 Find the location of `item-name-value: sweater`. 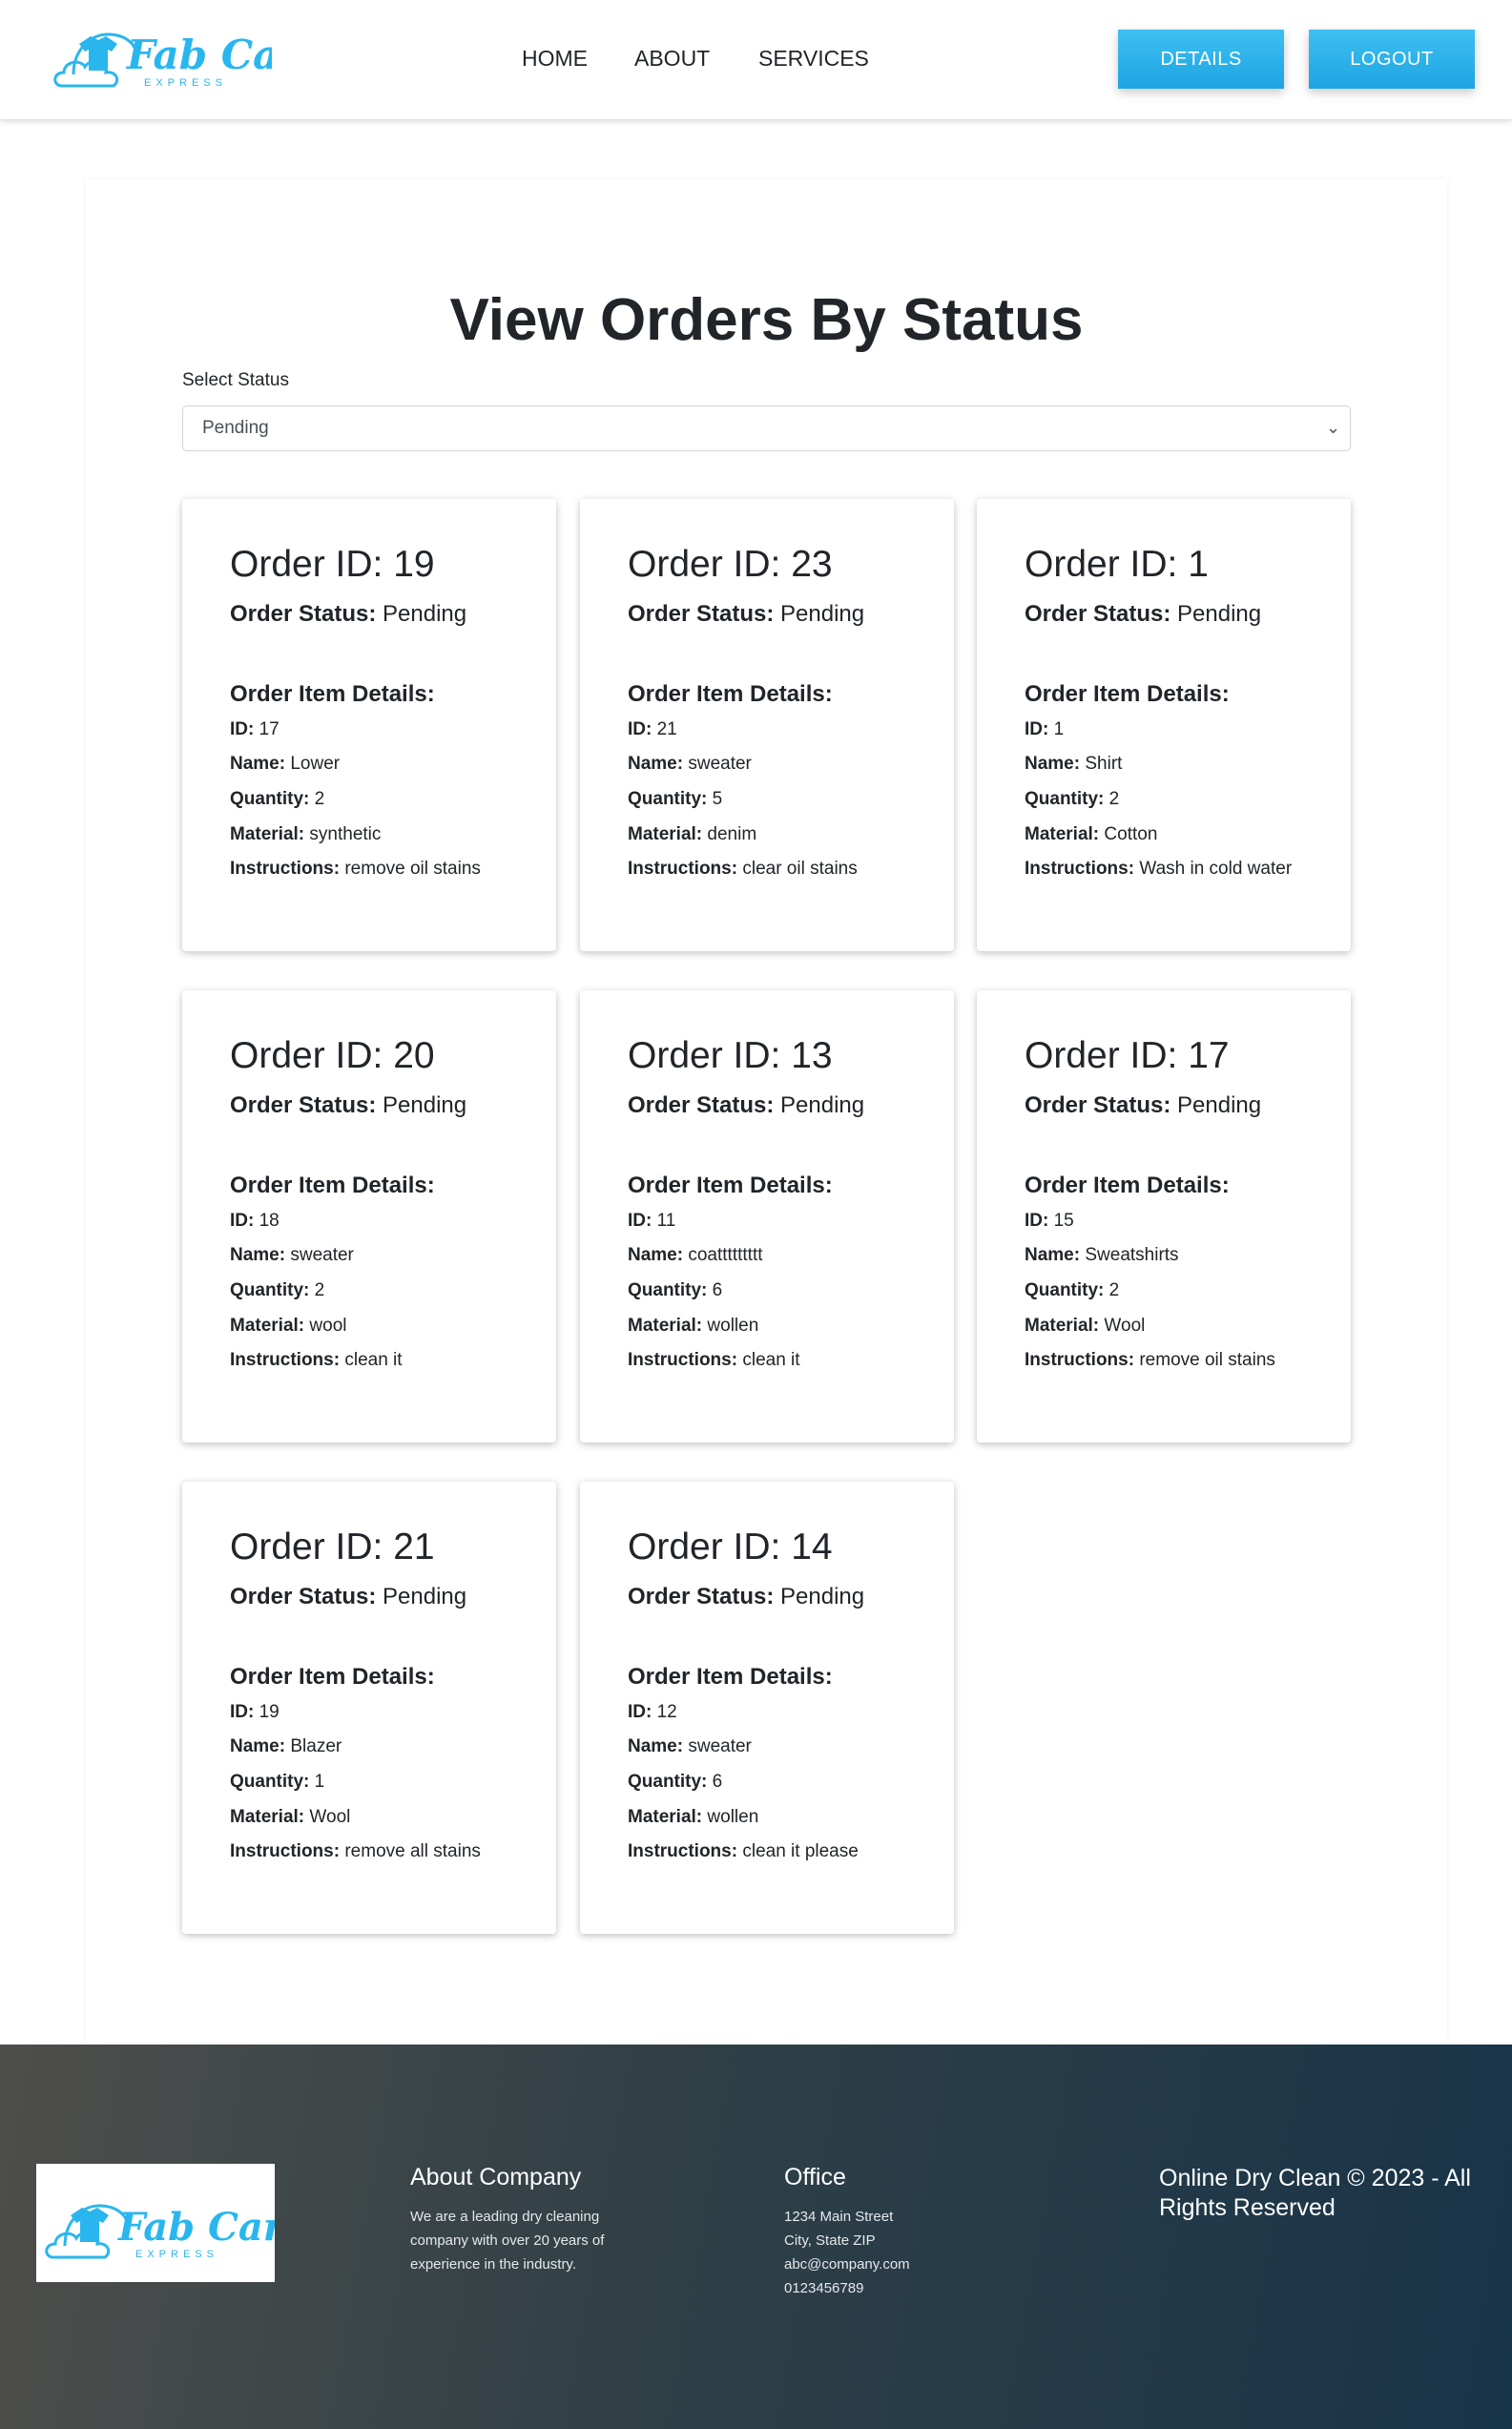

item-name-value: sweater is located at coordinates (720, 764).